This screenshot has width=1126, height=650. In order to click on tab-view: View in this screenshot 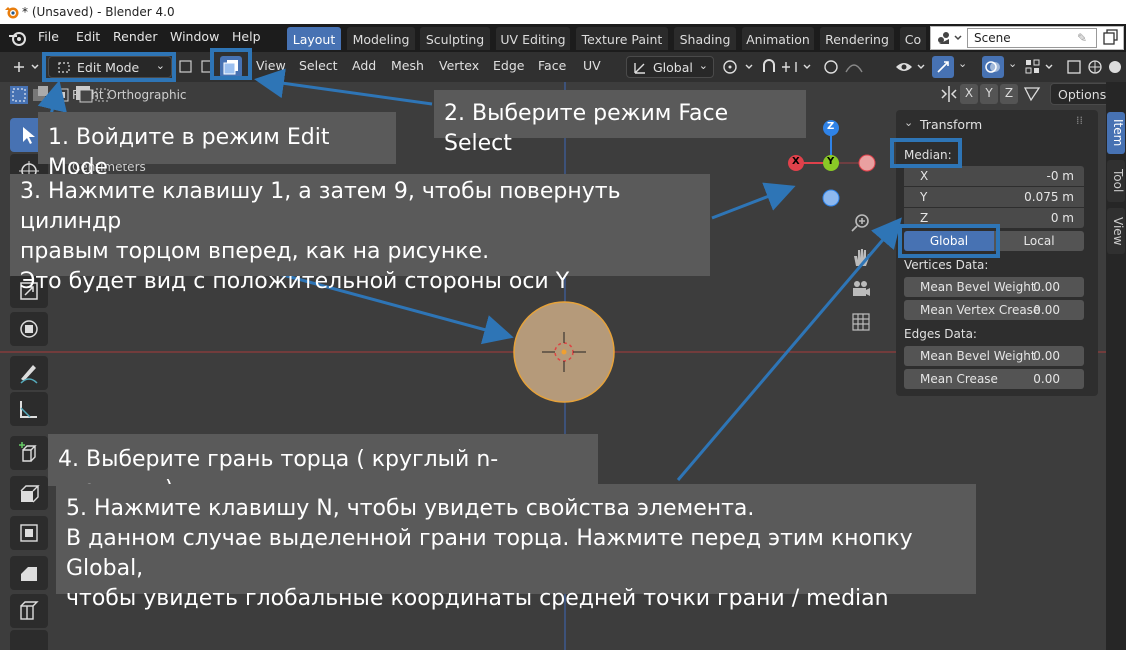, I will do `click(1116, 231)`.